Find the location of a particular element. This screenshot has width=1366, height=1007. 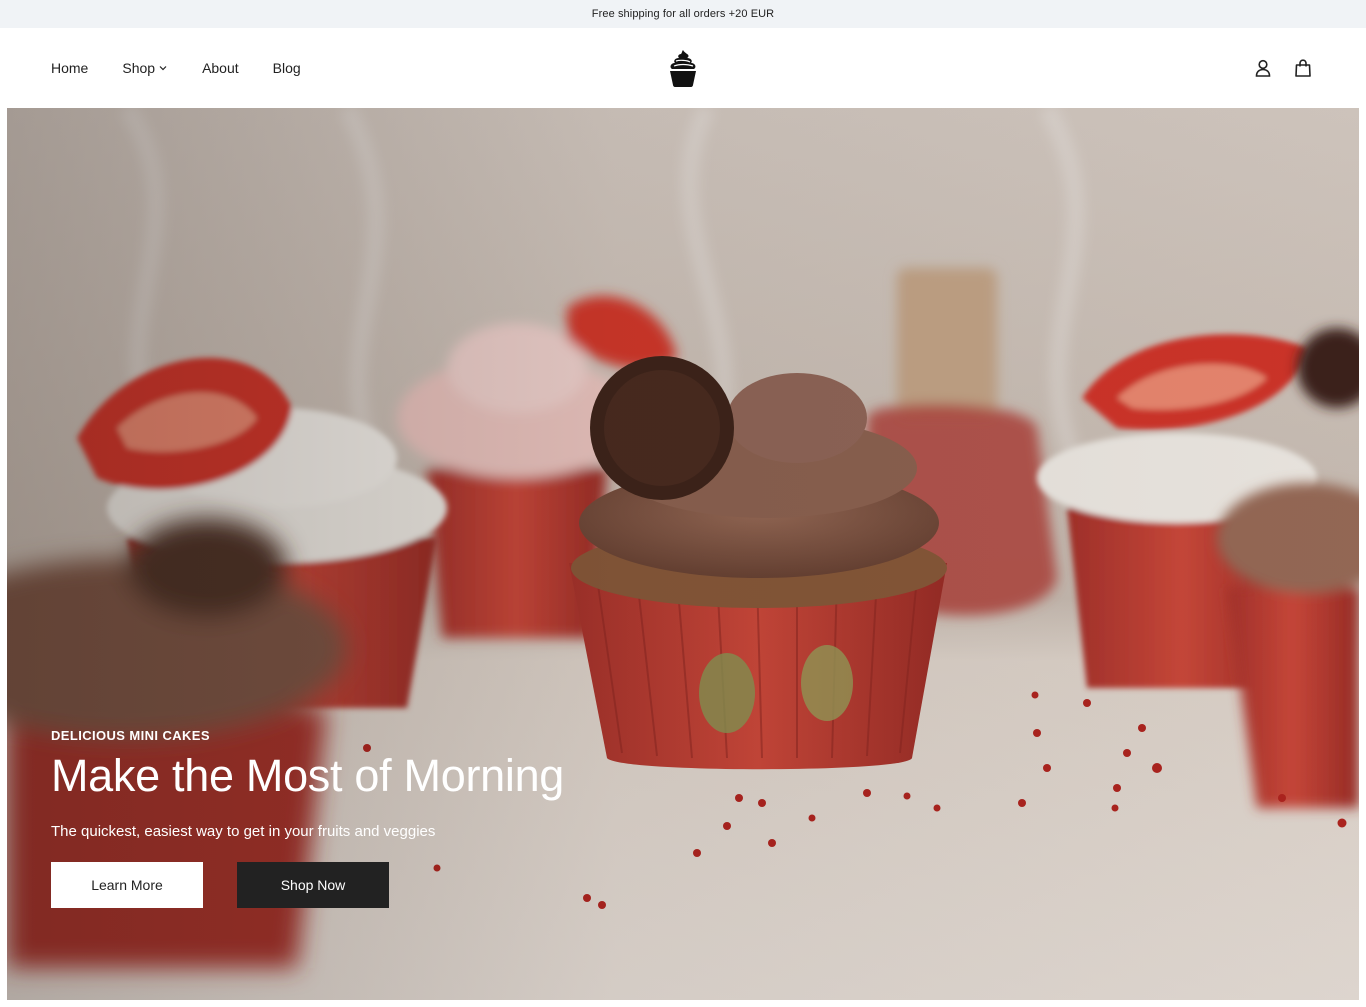

header-actions is located at coordinates (1284, 68).